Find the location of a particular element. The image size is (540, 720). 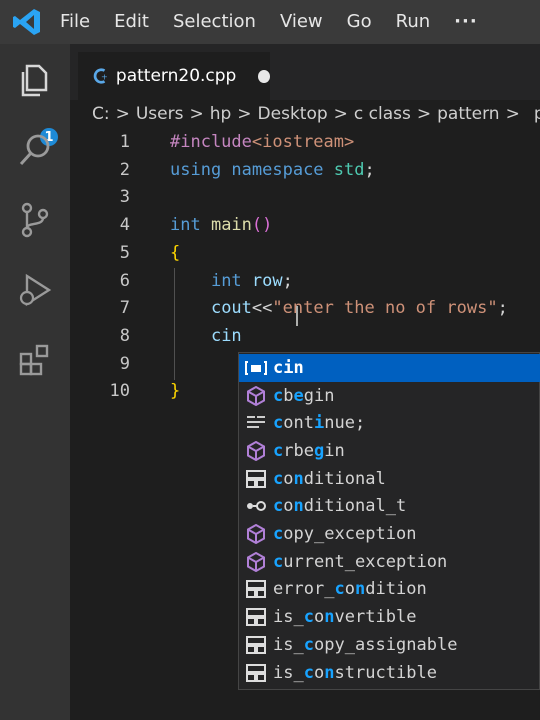

code-token: << is located at coordinates (262, 308).